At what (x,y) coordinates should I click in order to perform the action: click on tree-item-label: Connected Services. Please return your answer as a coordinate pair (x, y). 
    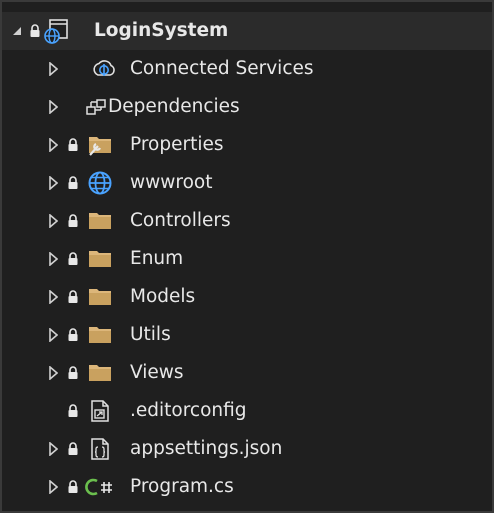
    Looking at the image, I should click on (222, 68).